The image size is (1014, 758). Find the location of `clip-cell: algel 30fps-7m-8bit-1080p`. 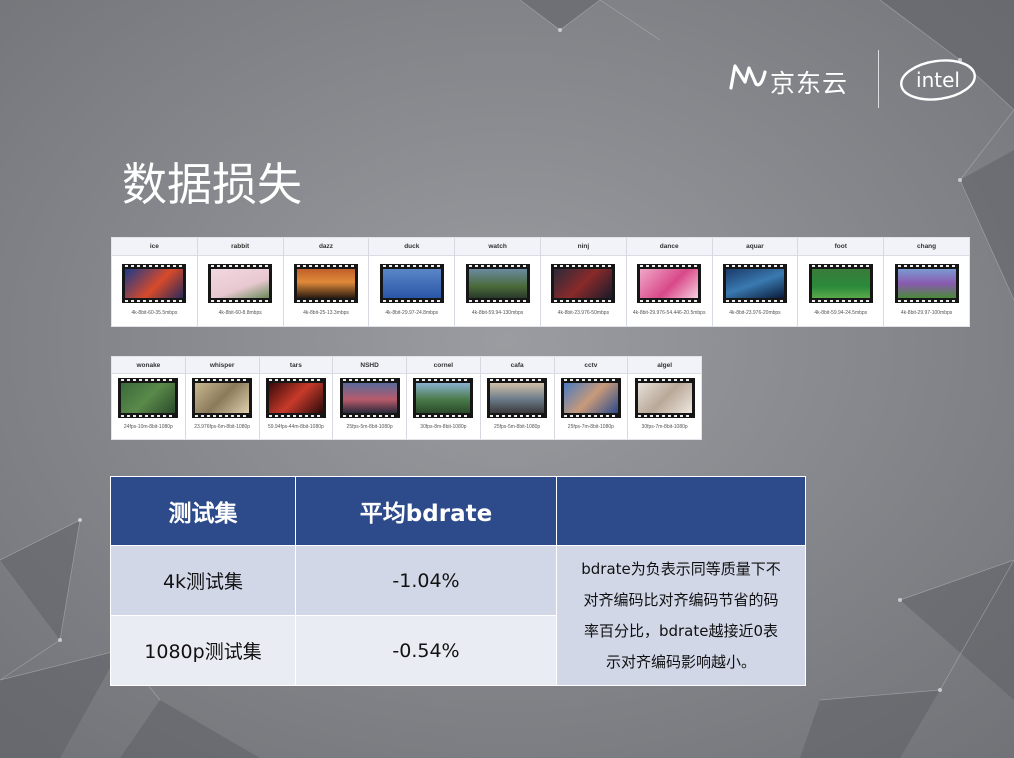

clip-cell: algel 30fps-7m-8bit-1080p is located at coordinates (664, 398).